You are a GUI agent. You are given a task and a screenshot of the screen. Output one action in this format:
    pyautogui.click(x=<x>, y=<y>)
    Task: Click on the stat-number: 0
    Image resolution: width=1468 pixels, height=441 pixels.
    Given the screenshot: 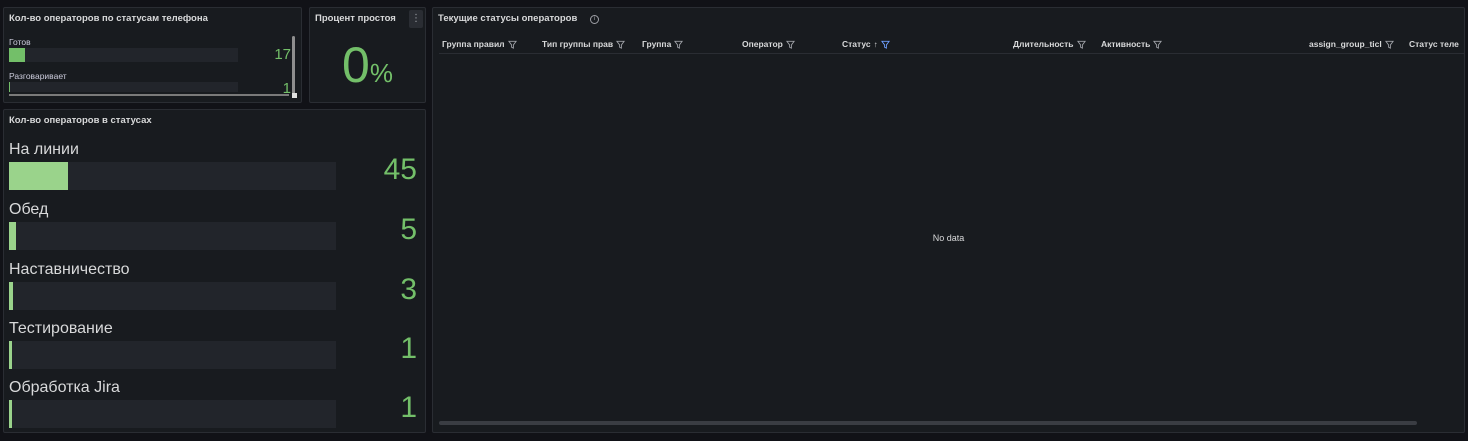 What is the action you would take?
    pyautogui.click(x=356, y=65)
    